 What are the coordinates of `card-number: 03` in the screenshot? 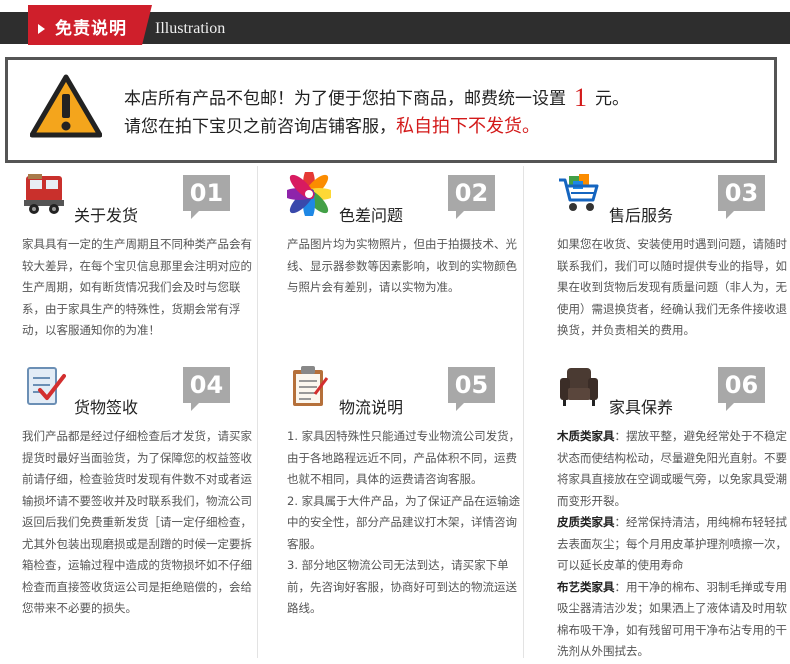 It's located at (741, 197).